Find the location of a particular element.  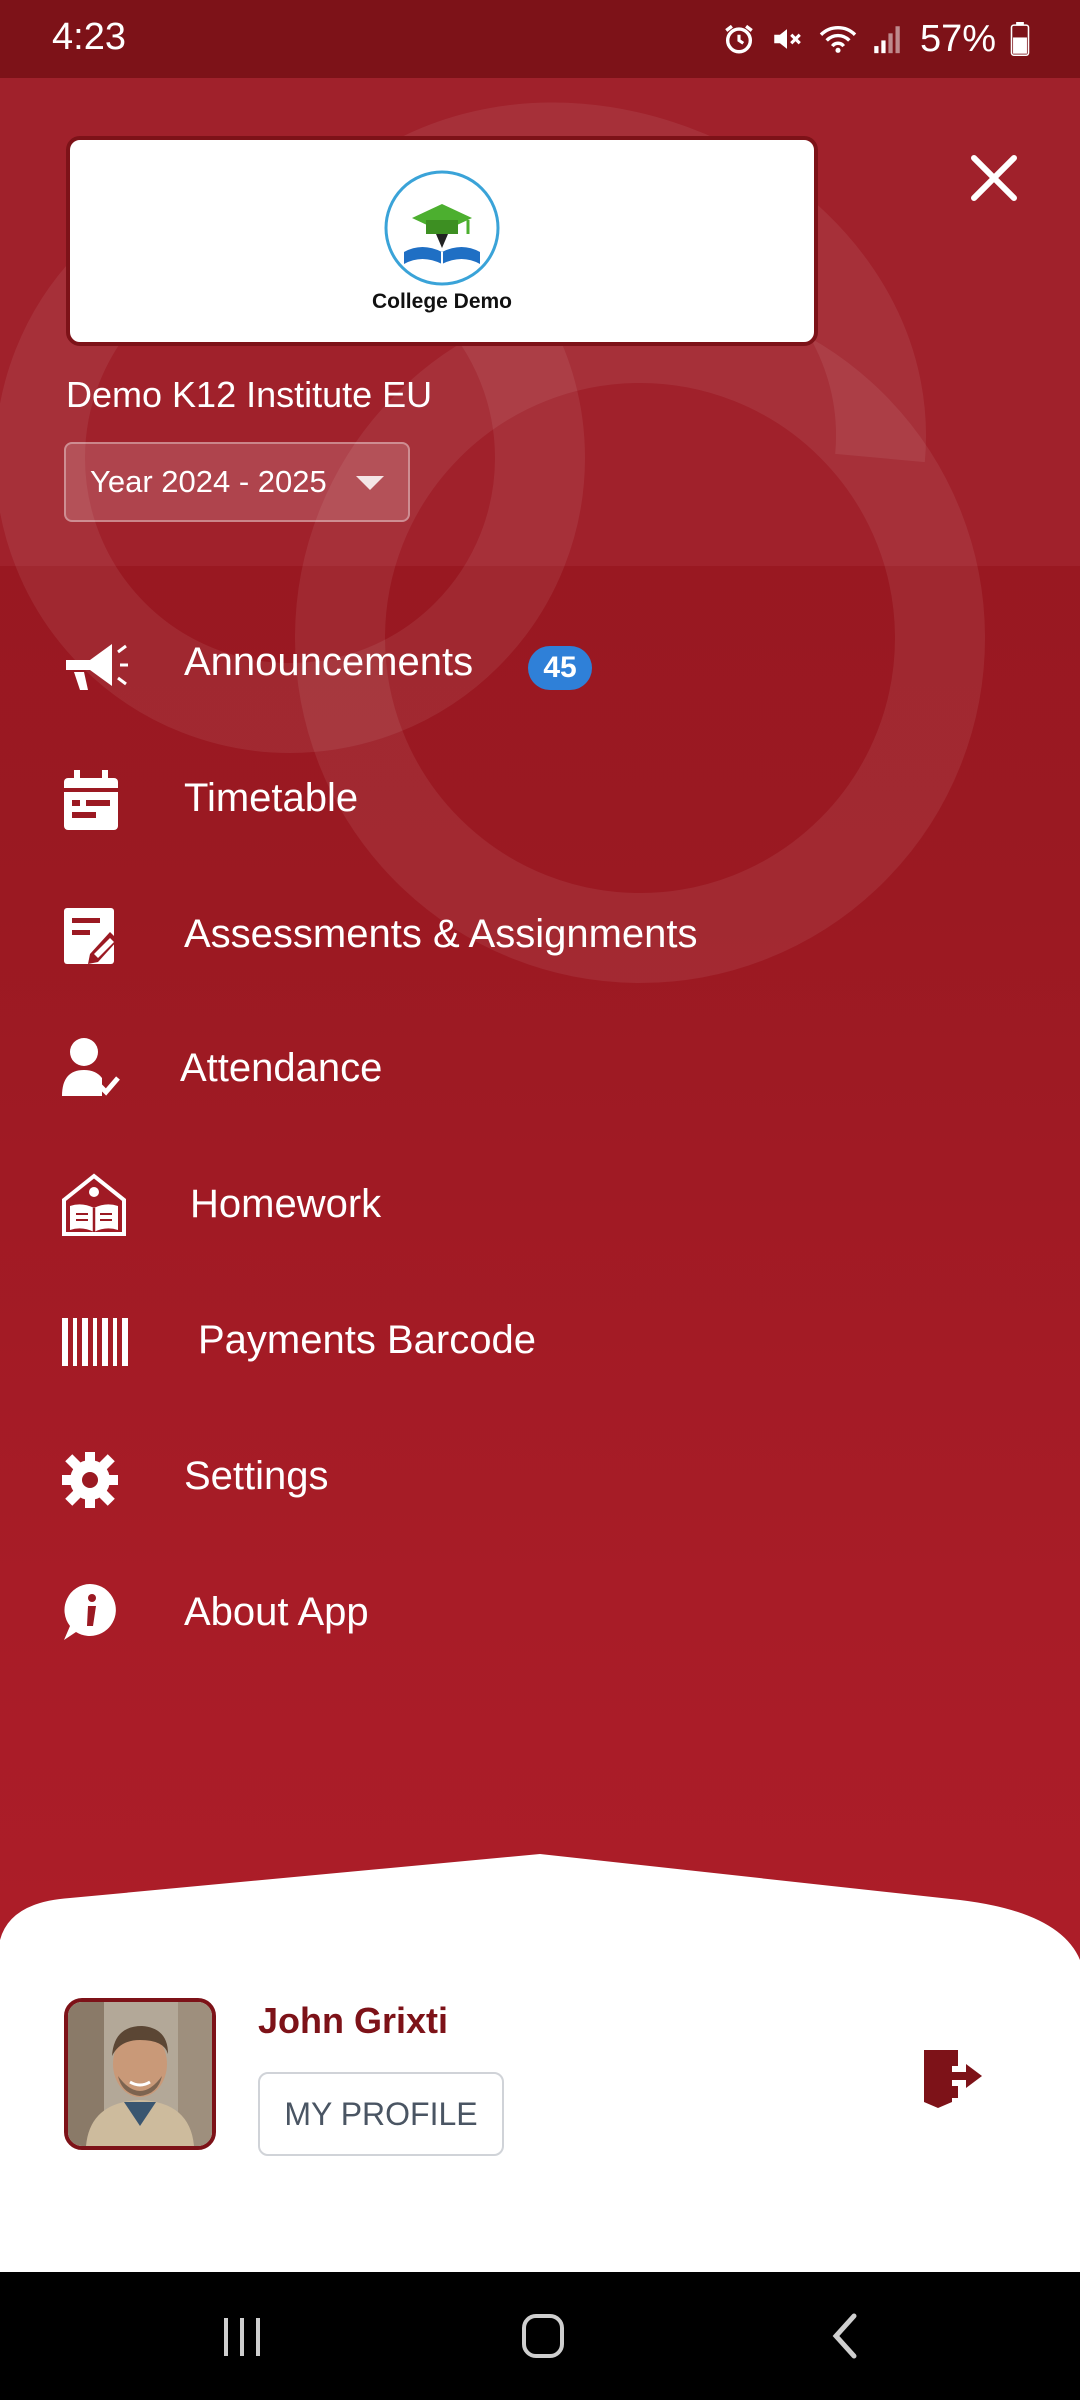

menu-label: Settings is located at coordinates (256, 1476).